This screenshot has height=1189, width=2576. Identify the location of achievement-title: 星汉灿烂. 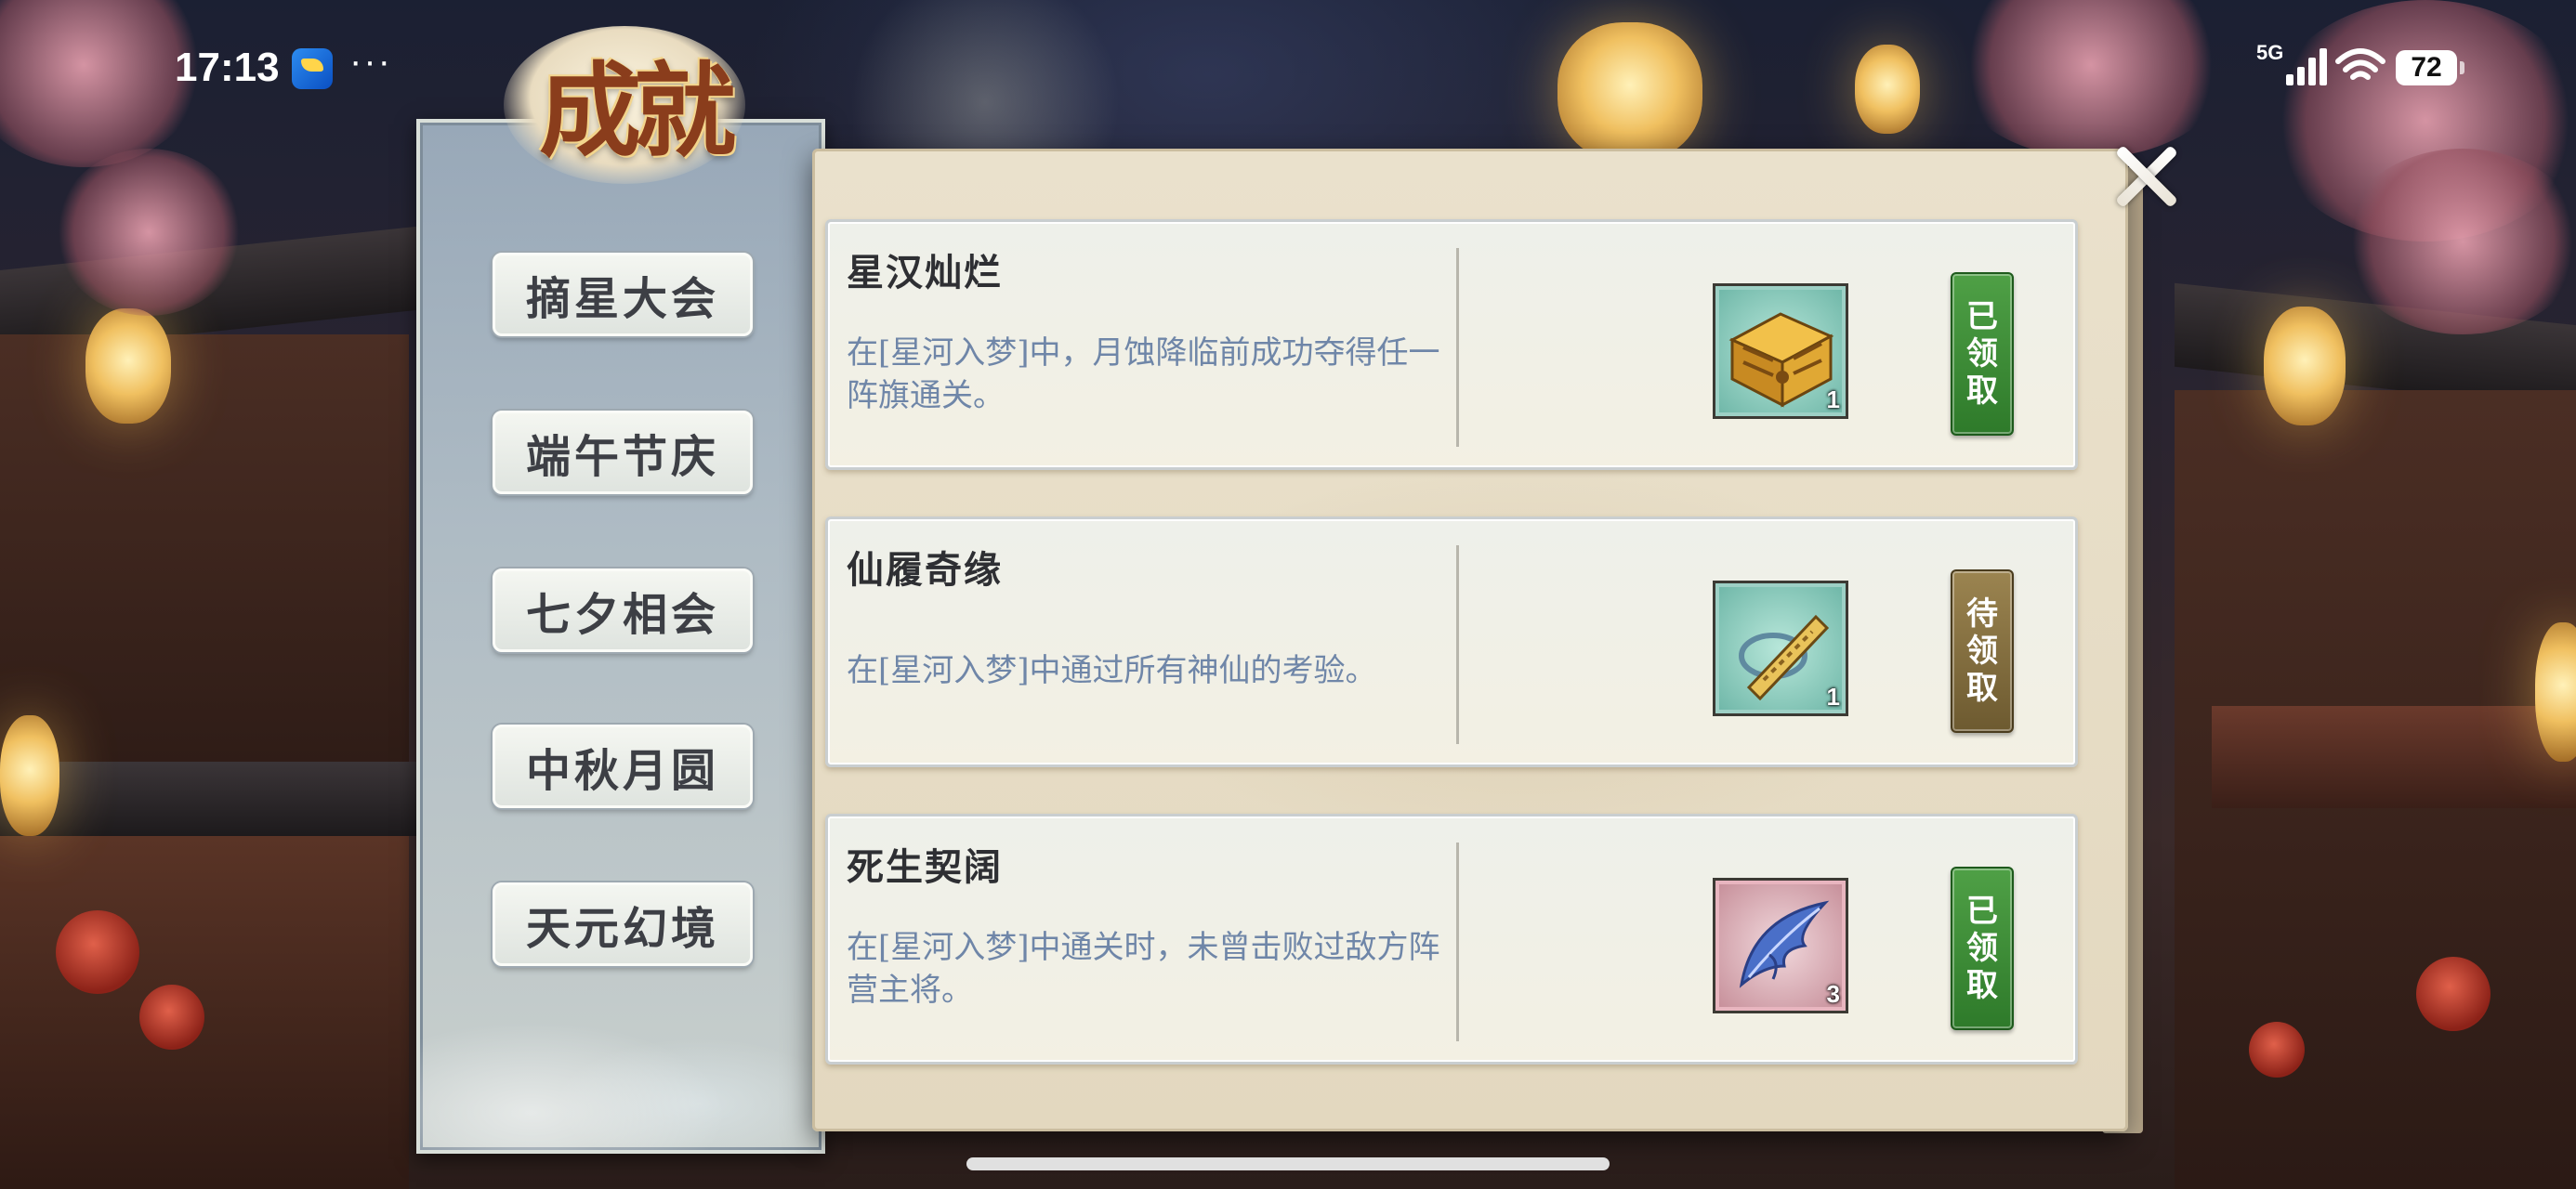
(925, 272).